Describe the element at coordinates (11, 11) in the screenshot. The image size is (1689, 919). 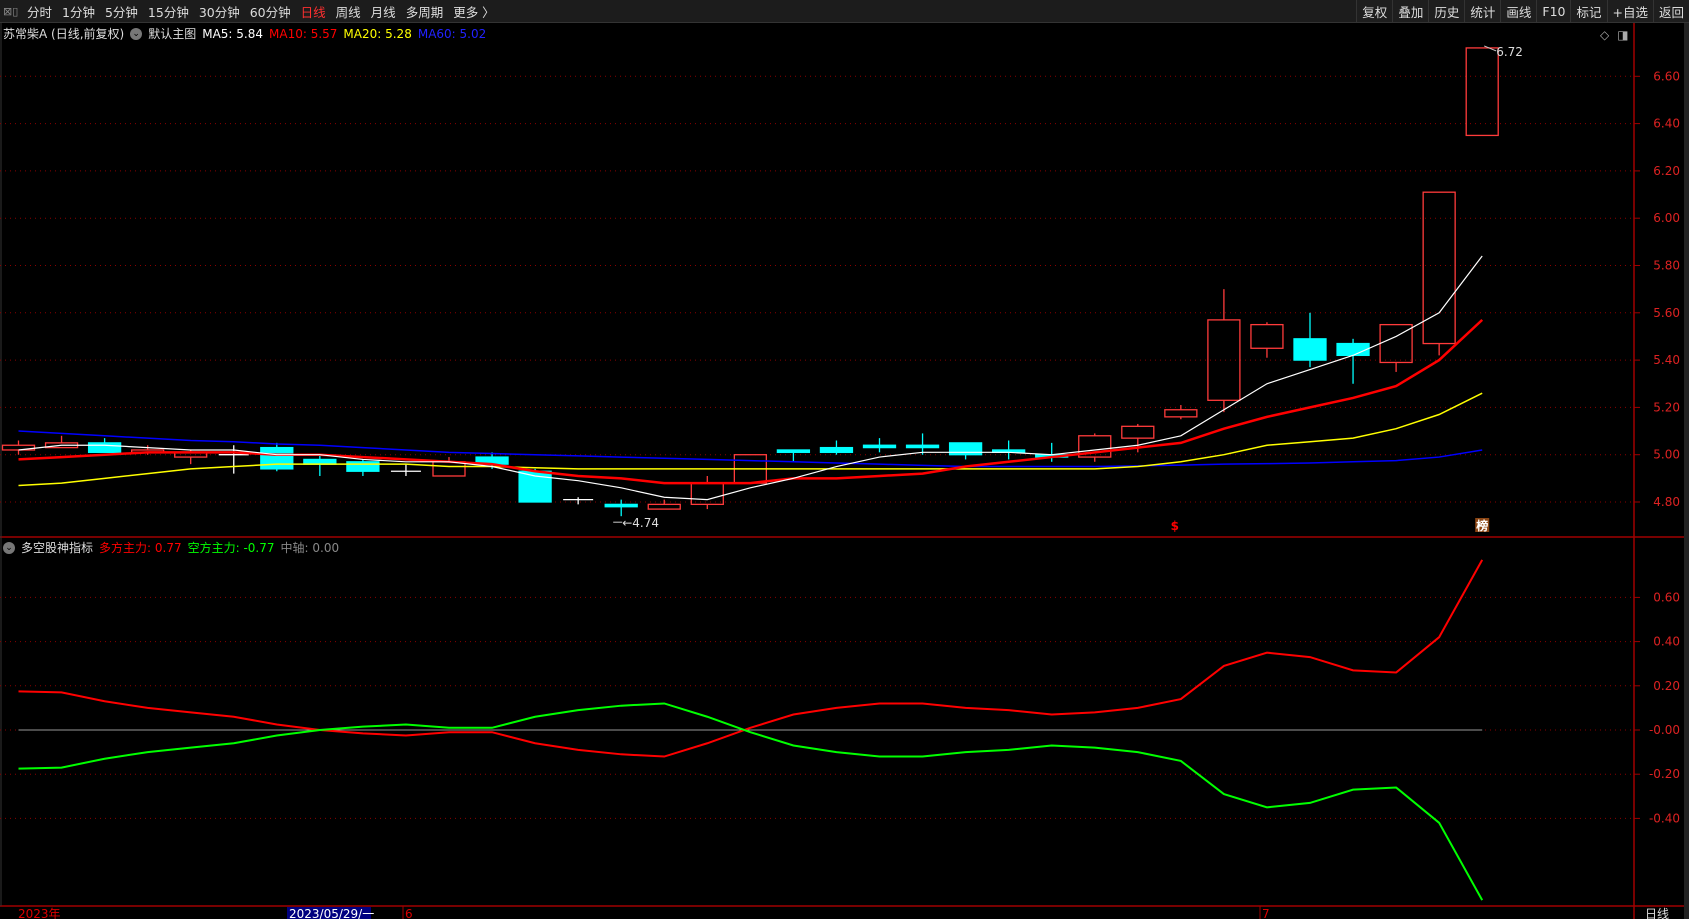
I see `collapse-sidebar-icon: ⊠▯` at that location.